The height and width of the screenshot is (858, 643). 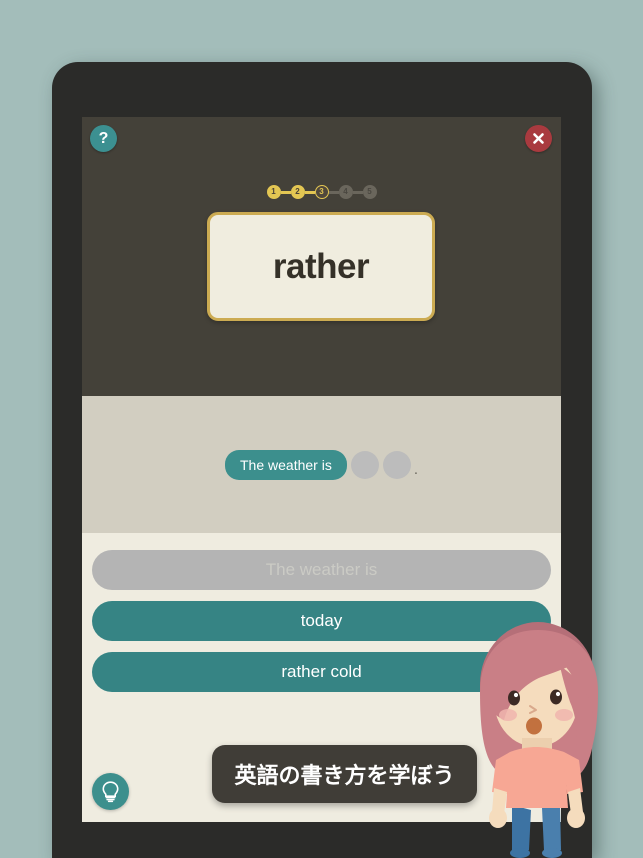 What do you see at coordinates (345, 192) in the screenshot?
I see `step-node-4: 4` at bounding box center [345, 192].